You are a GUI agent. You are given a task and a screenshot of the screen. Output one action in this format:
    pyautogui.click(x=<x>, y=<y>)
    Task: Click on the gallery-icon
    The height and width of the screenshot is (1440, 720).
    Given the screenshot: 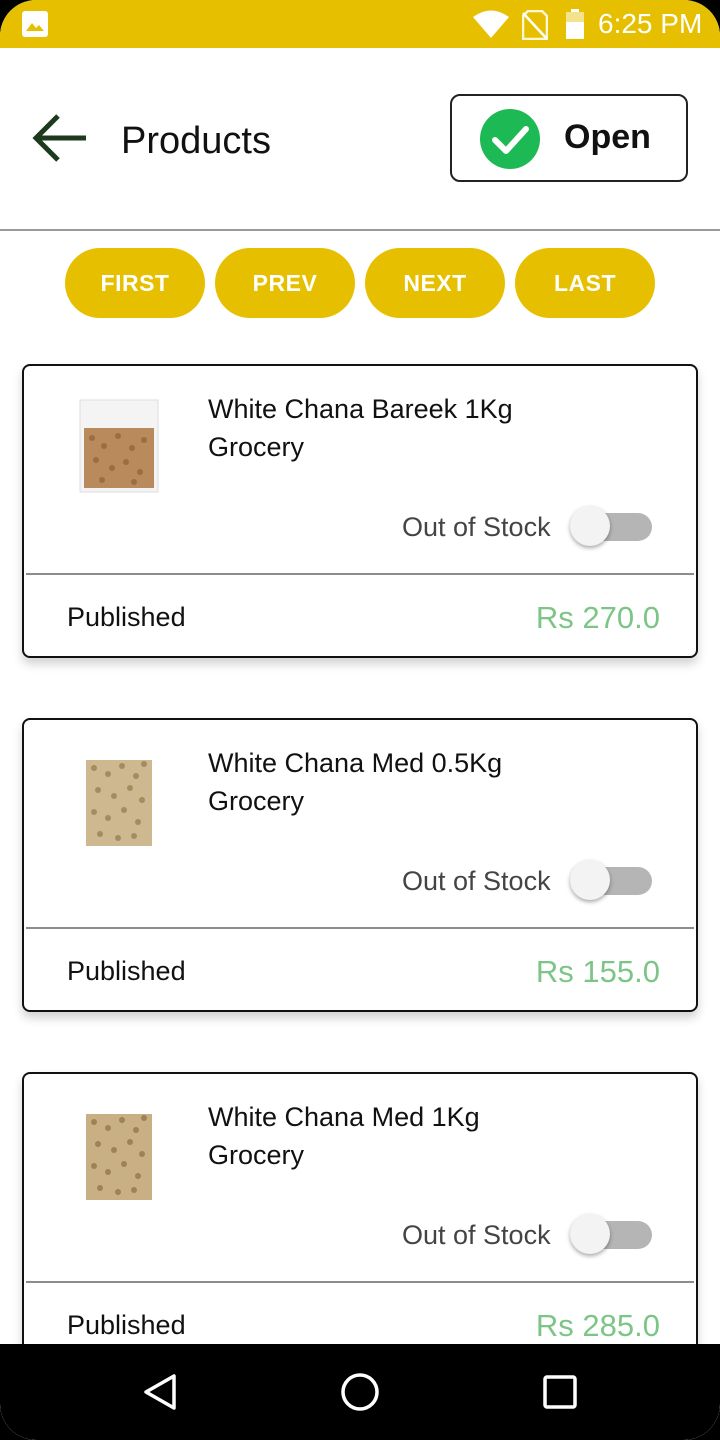 What is the action you would take?
    pyautogui.click(x=35, y=24)
    